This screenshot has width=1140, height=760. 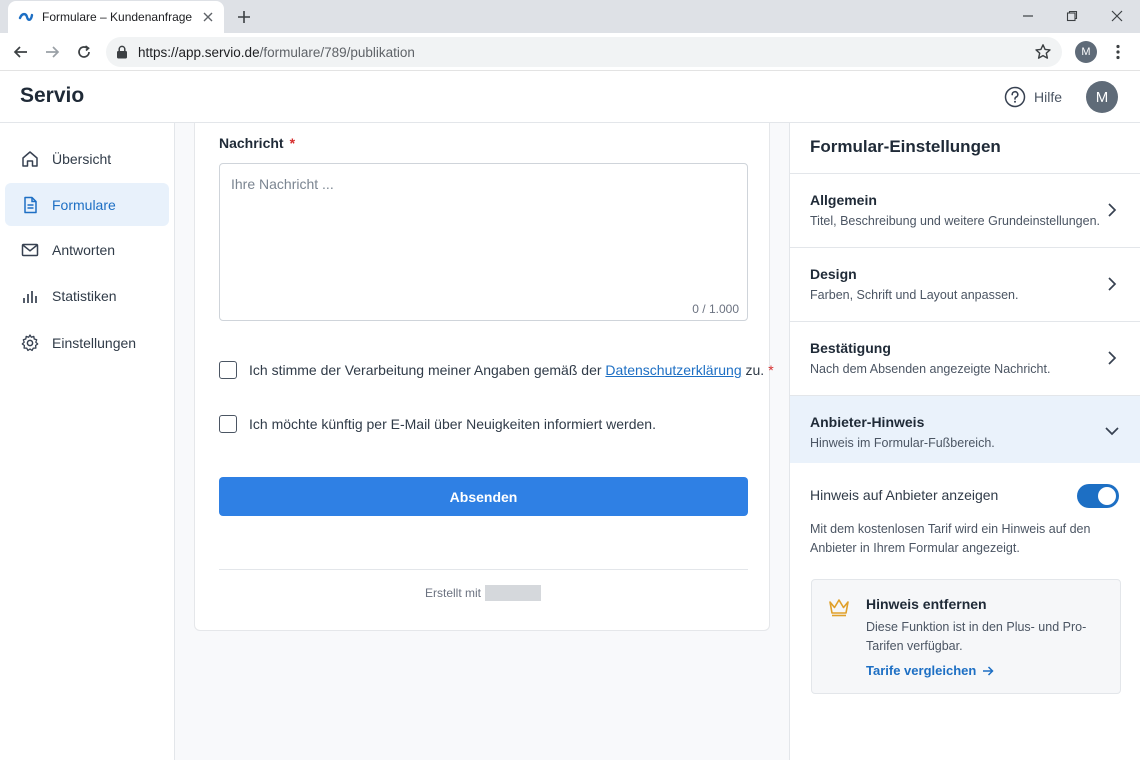 I want to click on crown-icon, so click(x=839, y=607).